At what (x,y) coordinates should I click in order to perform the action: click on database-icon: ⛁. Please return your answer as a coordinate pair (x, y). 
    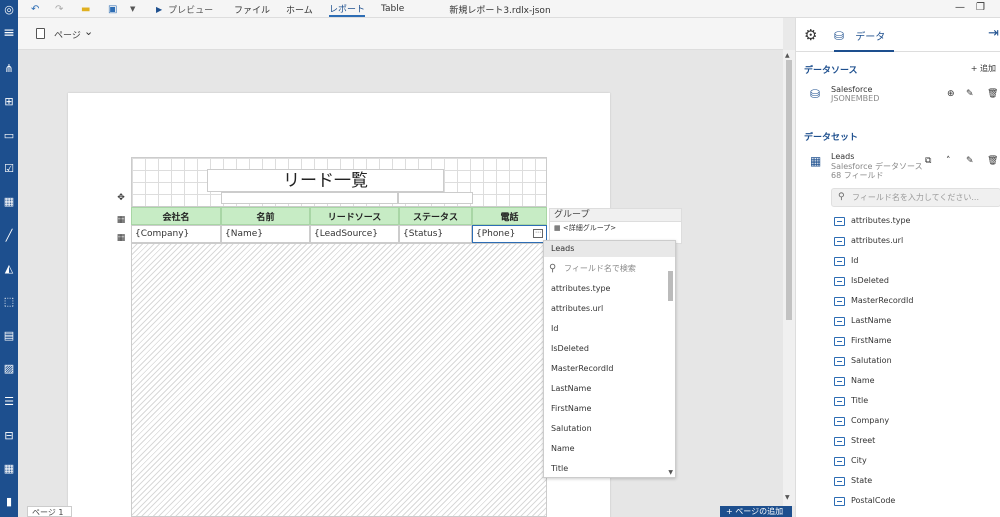
    Looking at the image, I should click on (815, 94).